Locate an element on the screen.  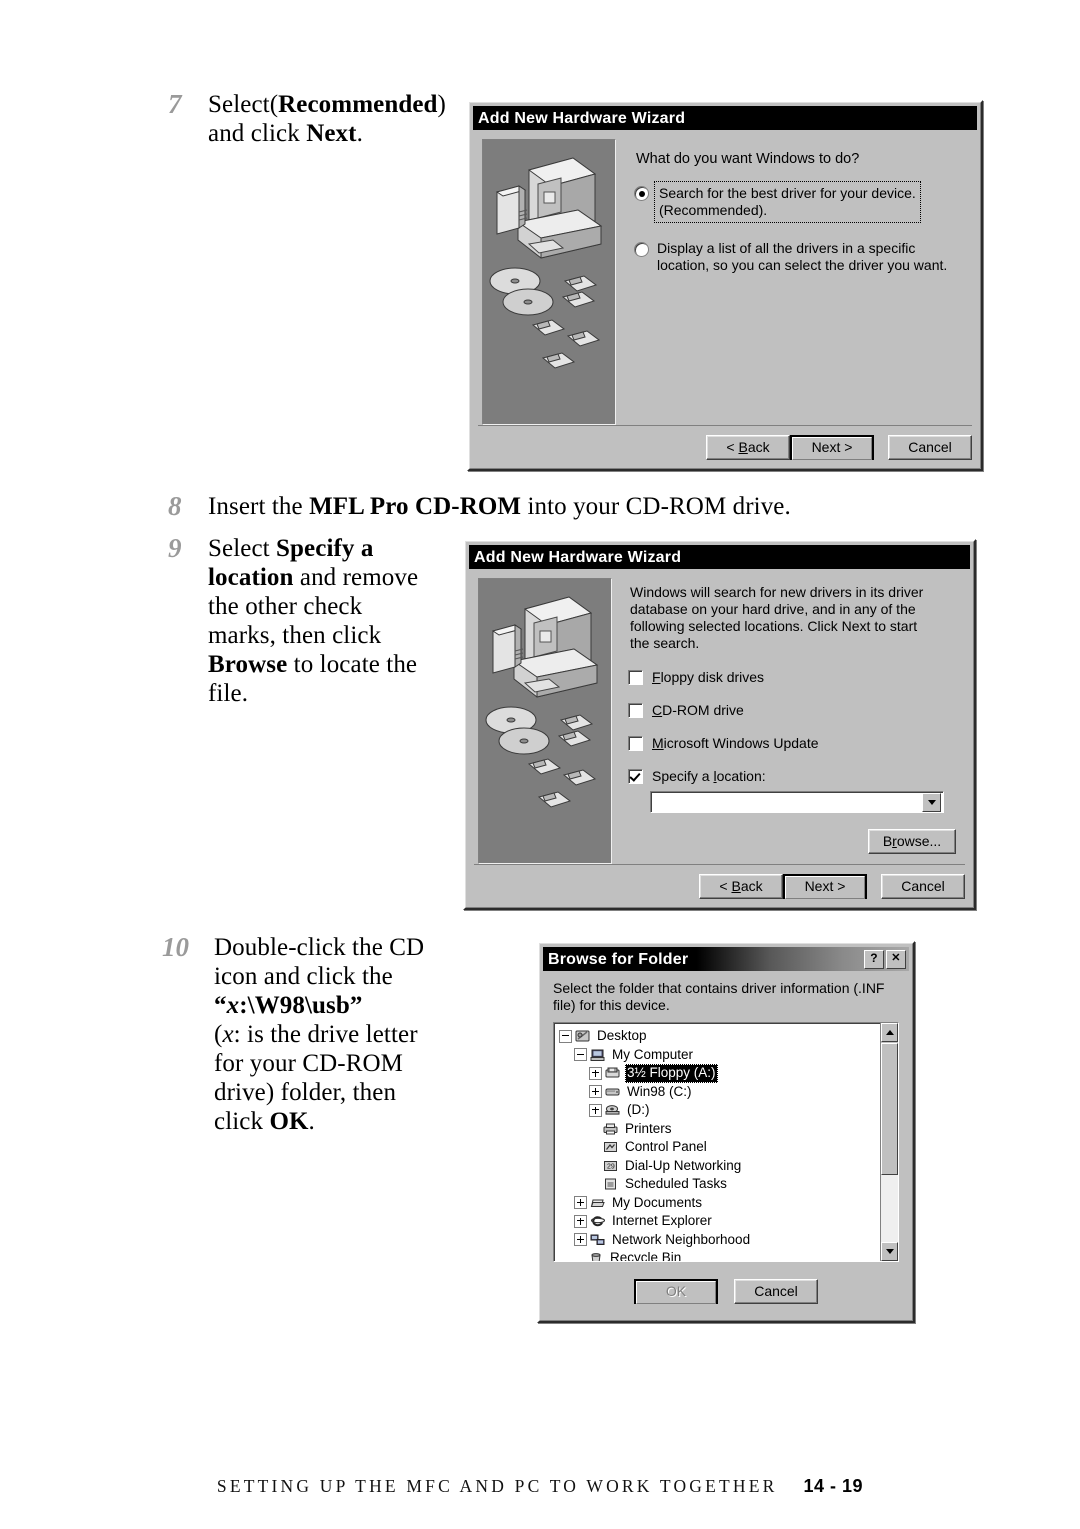
desktop-icon-glyph is located at coordinates (582, 1036).